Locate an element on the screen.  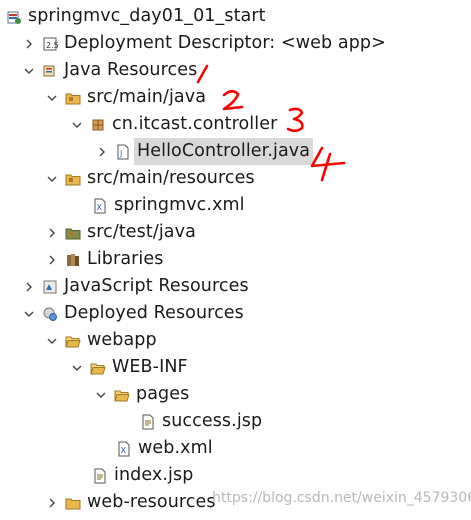
tree-item-web-xml: X web.xml is located at coordinates (154, 448).